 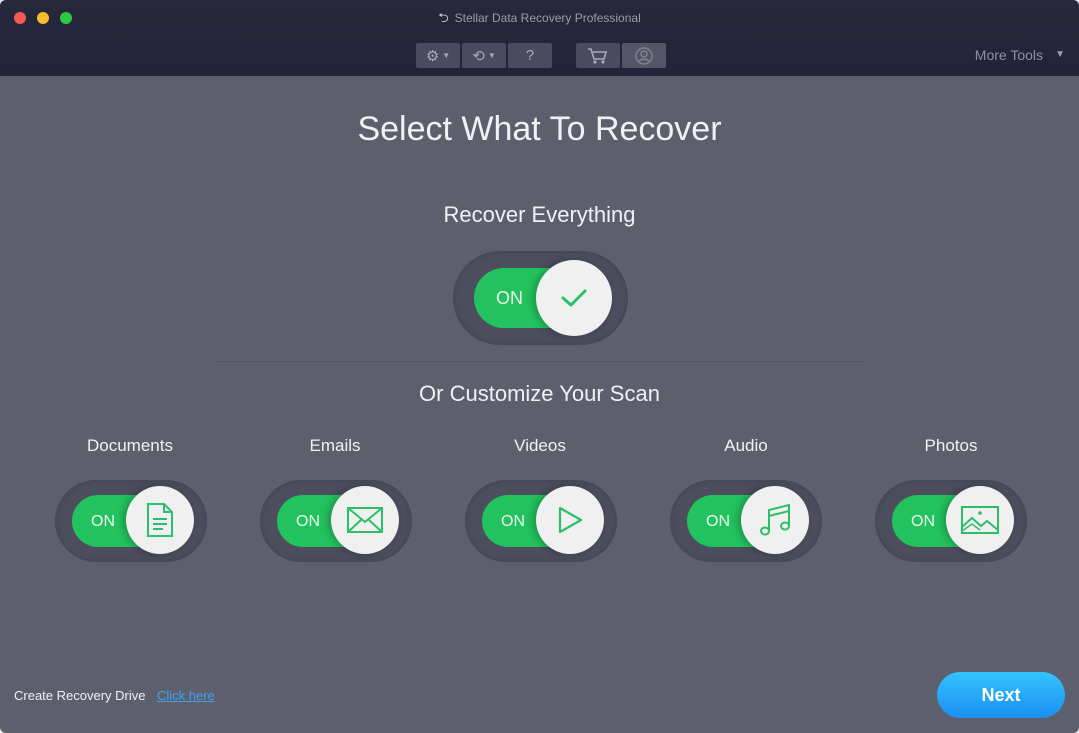 I want to click on recover-everything-toggle: ON, so click(x=540, y=298).